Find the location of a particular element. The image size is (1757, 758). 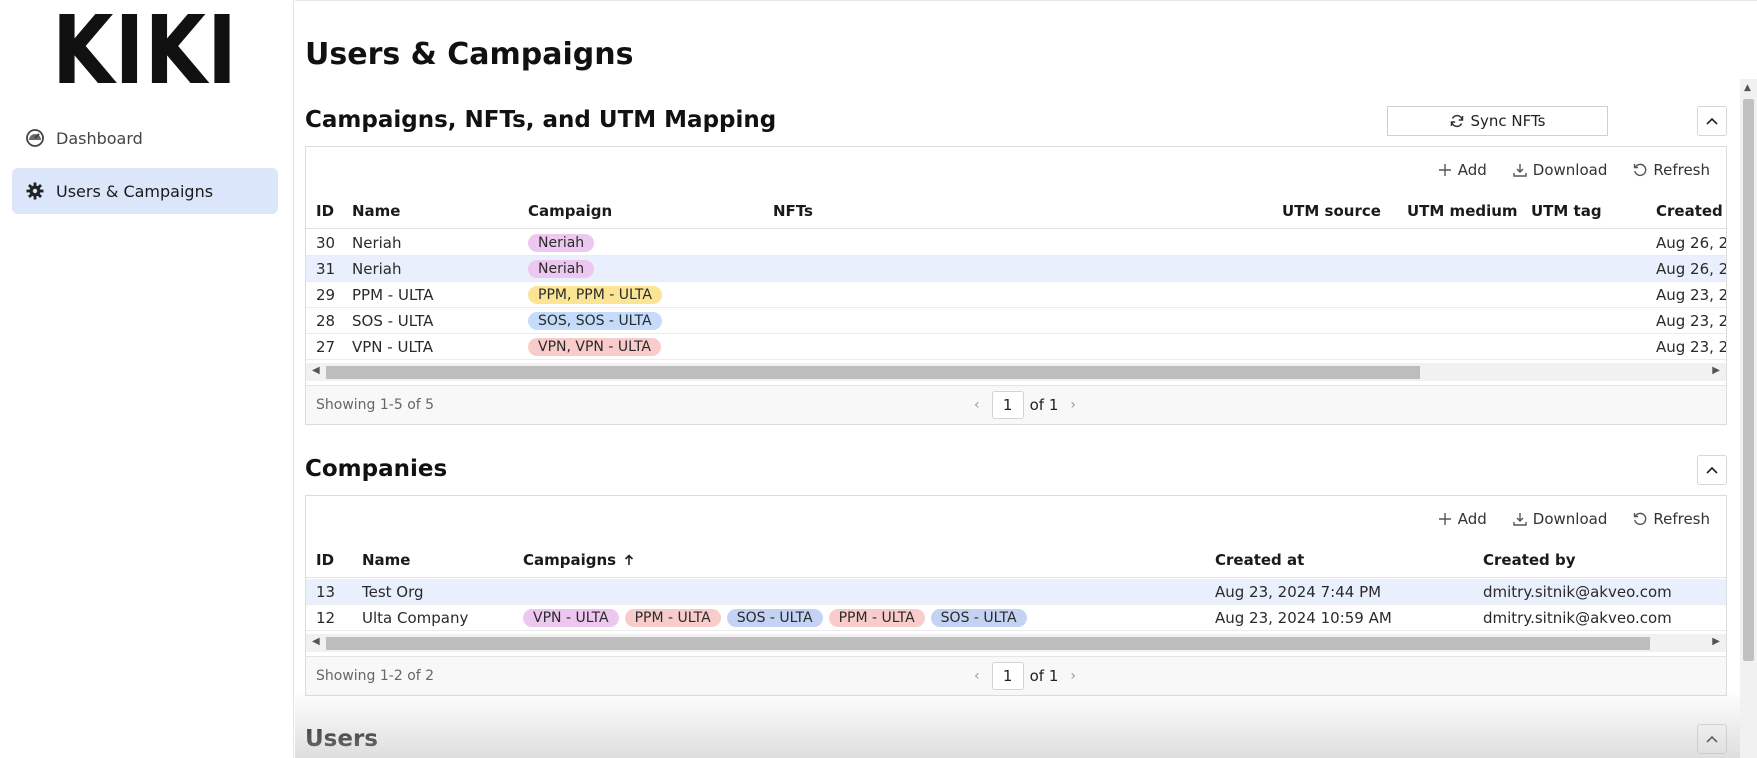

table-row: 31 Neriah Neriah Aug 26, 20 is located at coordinates (1016, 269).